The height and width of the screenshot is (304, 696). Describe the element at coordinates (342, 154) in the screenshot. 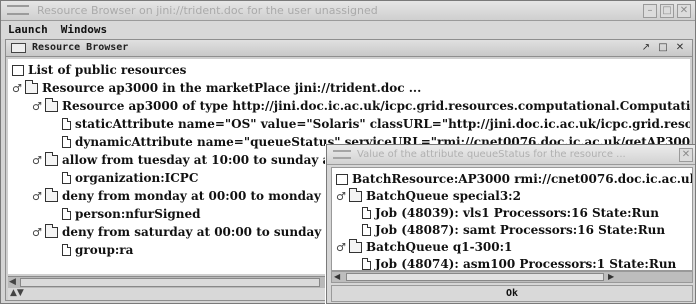

I see `dialog-menu-icon` at that location.